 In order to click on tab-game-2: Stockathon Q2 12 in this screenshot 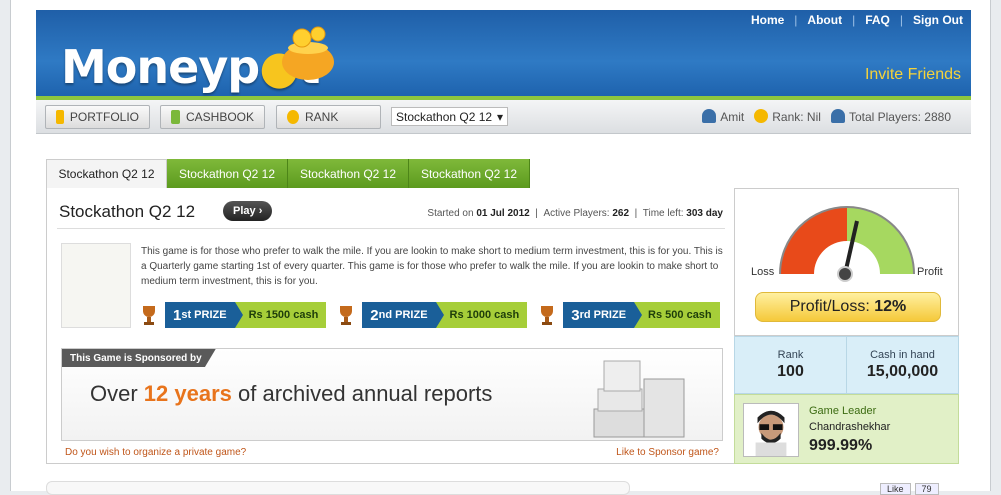, I will do `click(227, 173)`.